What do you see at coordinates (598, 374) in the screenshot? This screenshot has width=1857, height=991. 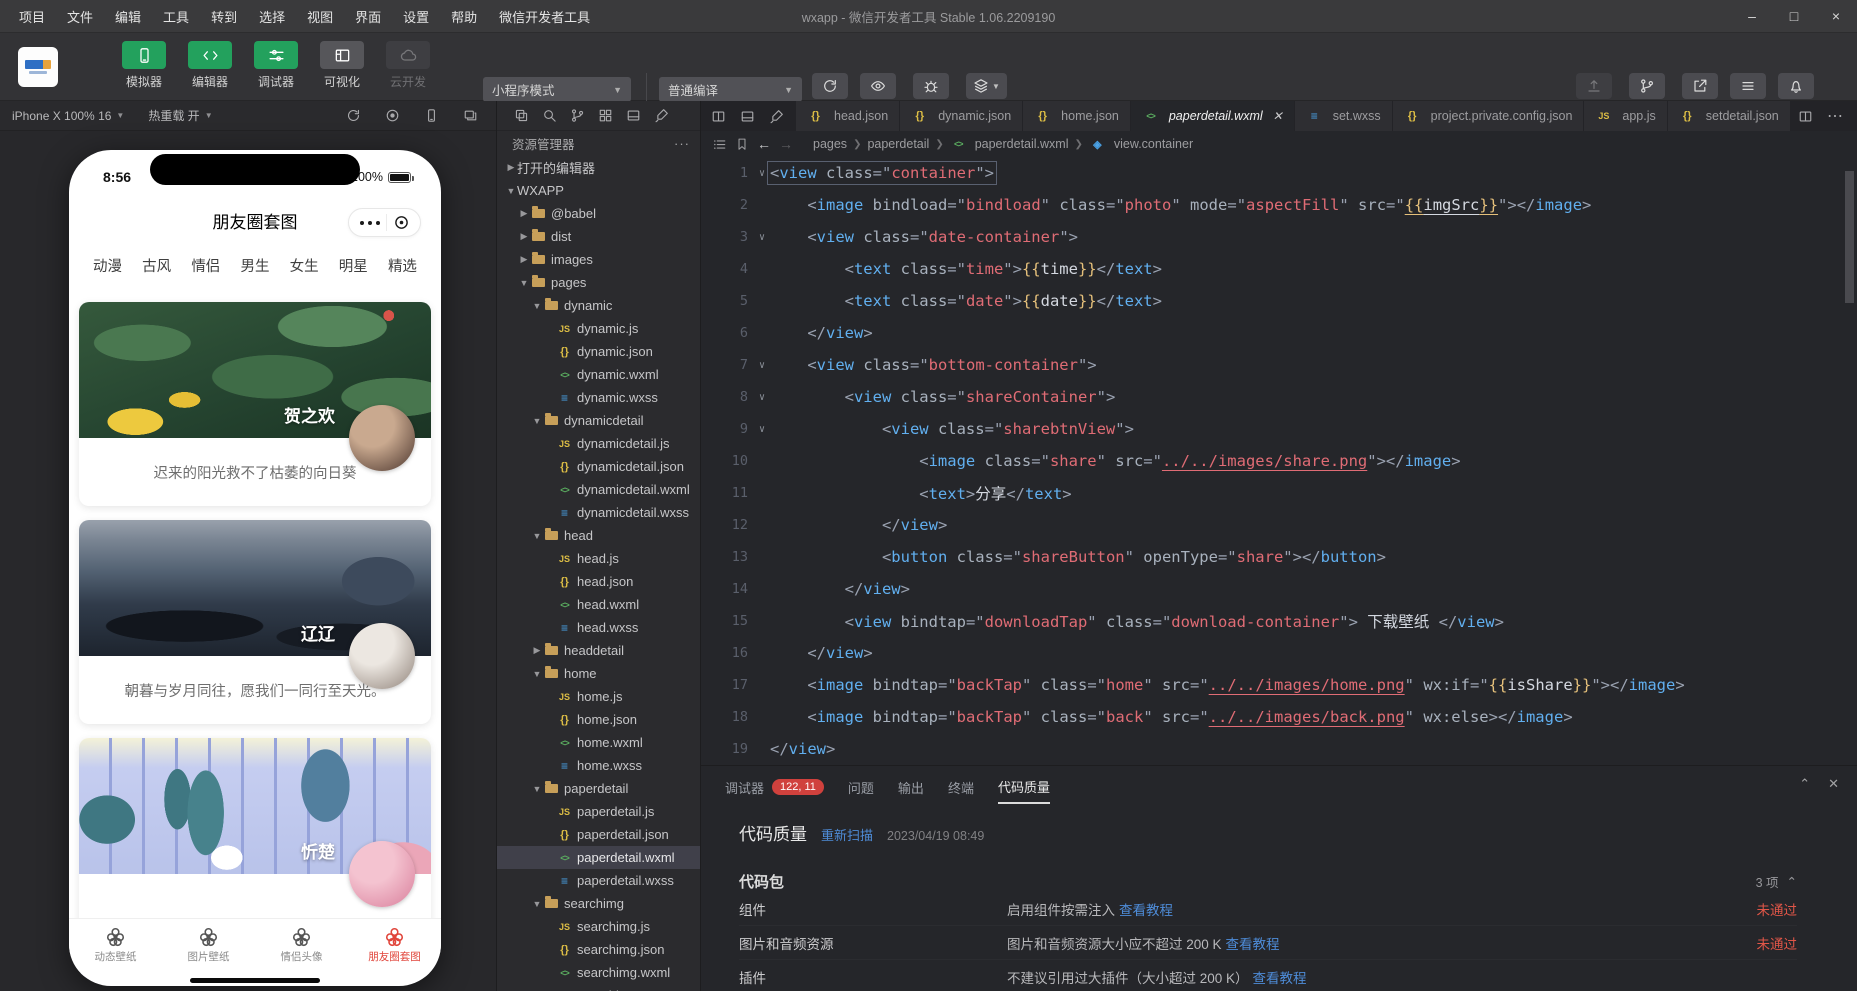 I see `tree-item-dynamic.wxml: <> dynamic.wxml` at bounding box center [598, 374].